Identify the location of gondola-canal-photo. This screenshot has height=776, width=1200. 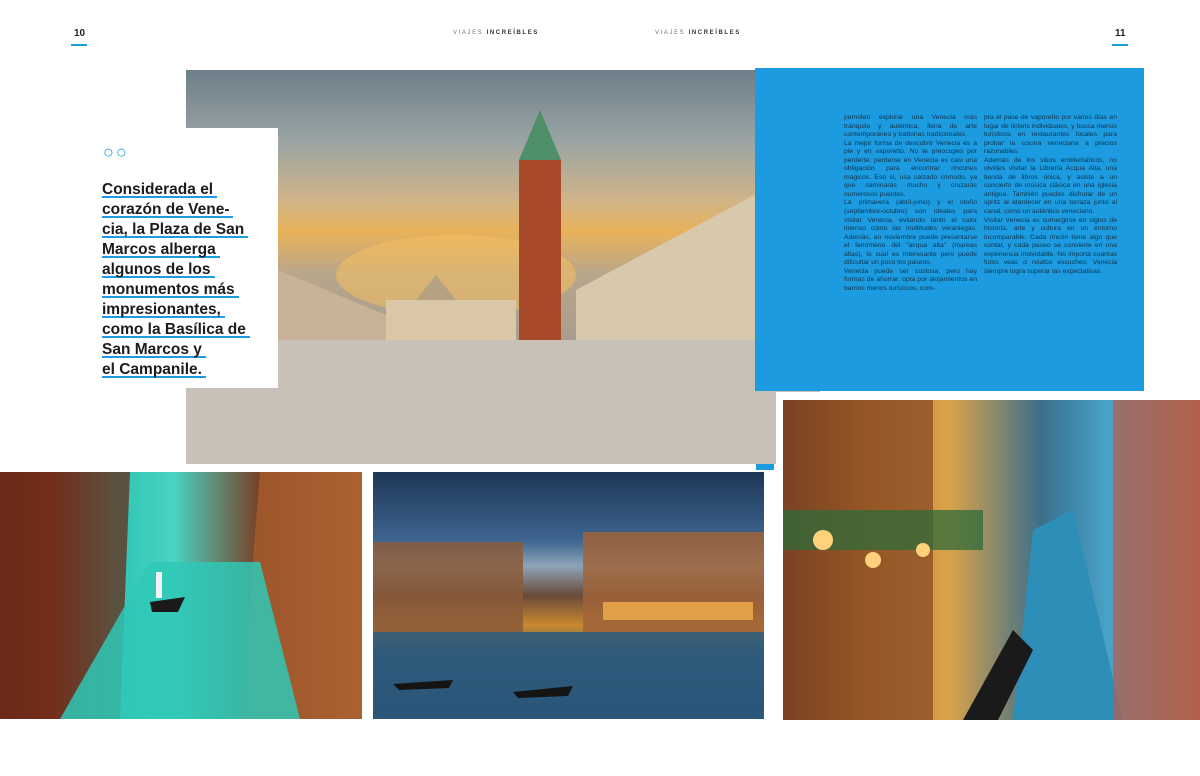
(181, 595).